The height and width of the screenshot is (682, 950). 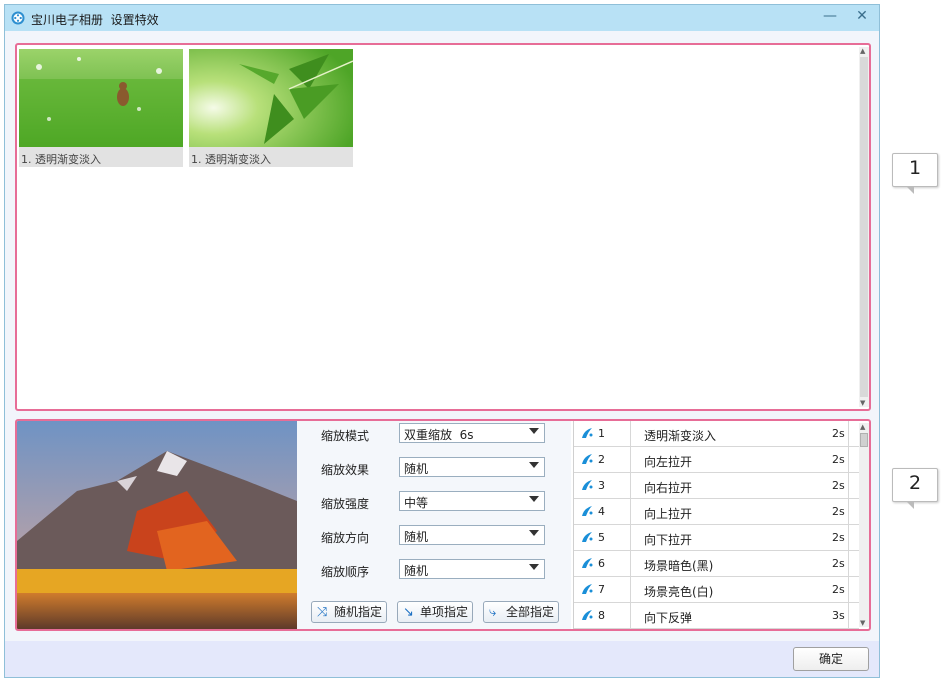 I want to click on zoom-effect-value: 随机, so click(x=416, y=469).